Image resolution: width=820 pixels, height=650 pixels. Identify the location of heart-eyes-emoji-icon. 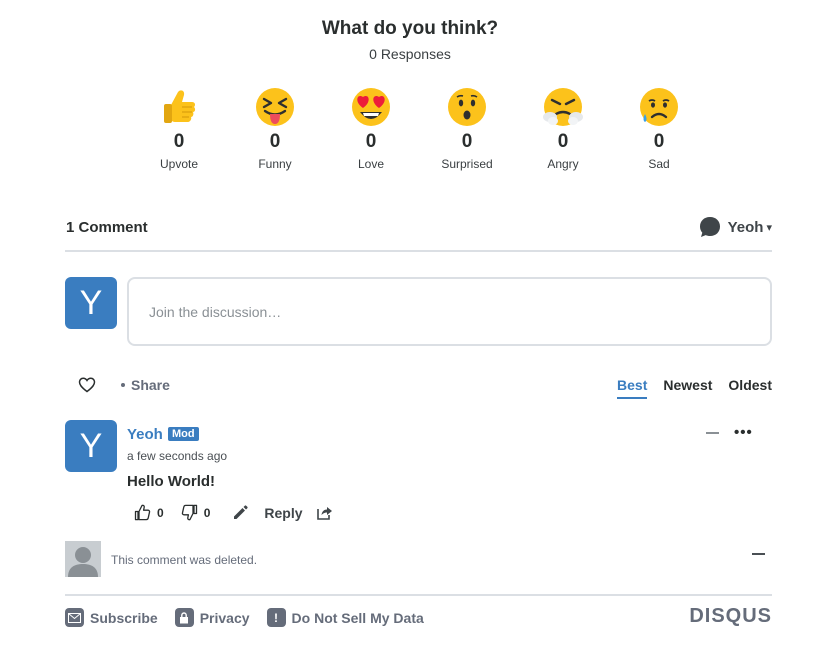
(371, 107).